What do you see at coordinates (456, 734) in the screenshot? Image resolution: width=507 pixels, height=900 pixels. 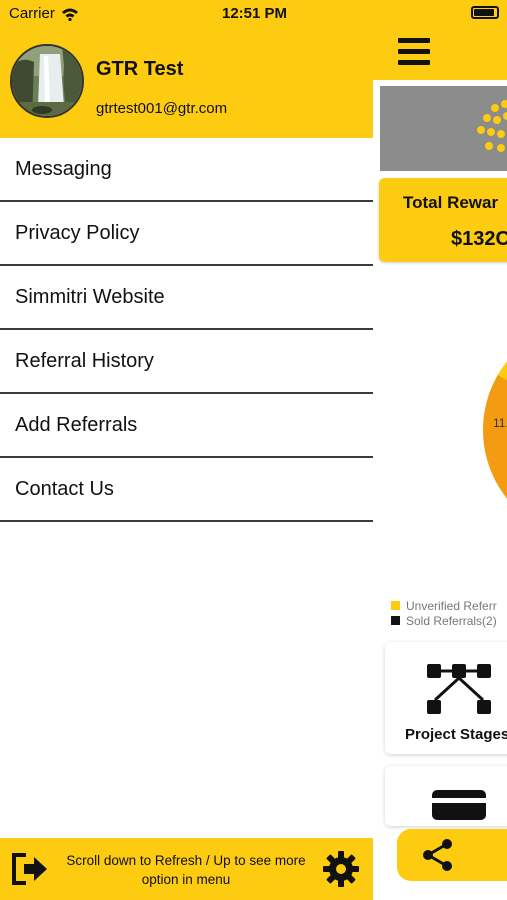 I see `project-stages-label: Project Stages` at bounding box center [456, 734].